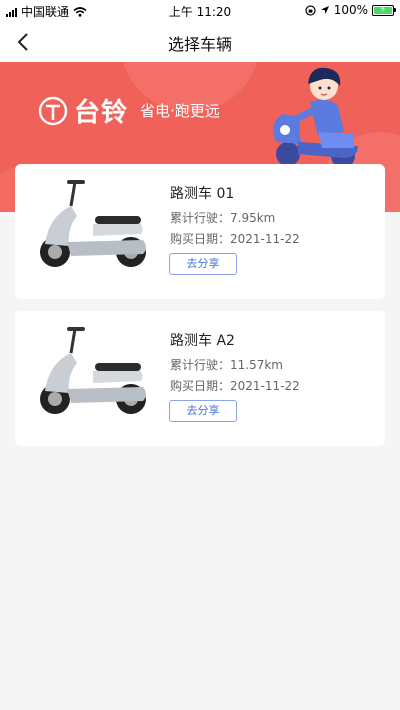  What do you see at coordinates (310, 10) in the screenshot?
I see `rotation-lock-icon` at bounding box center [310, 10].